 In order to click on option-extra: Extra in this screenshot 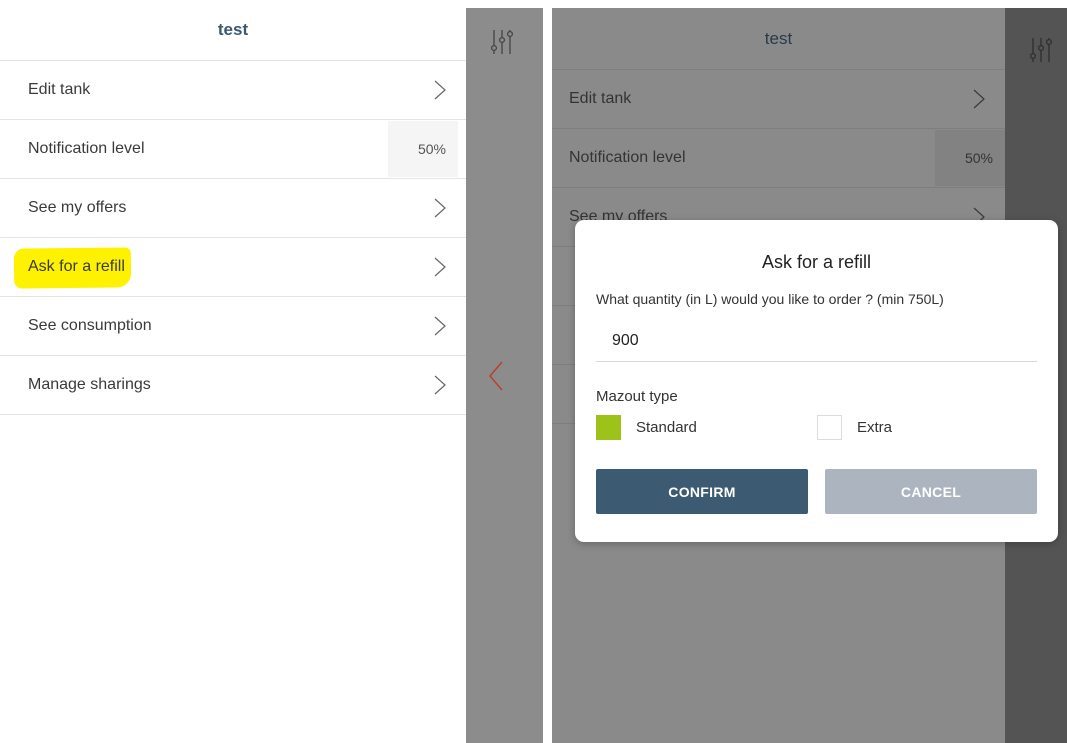, I will do `click(854, 427)`.